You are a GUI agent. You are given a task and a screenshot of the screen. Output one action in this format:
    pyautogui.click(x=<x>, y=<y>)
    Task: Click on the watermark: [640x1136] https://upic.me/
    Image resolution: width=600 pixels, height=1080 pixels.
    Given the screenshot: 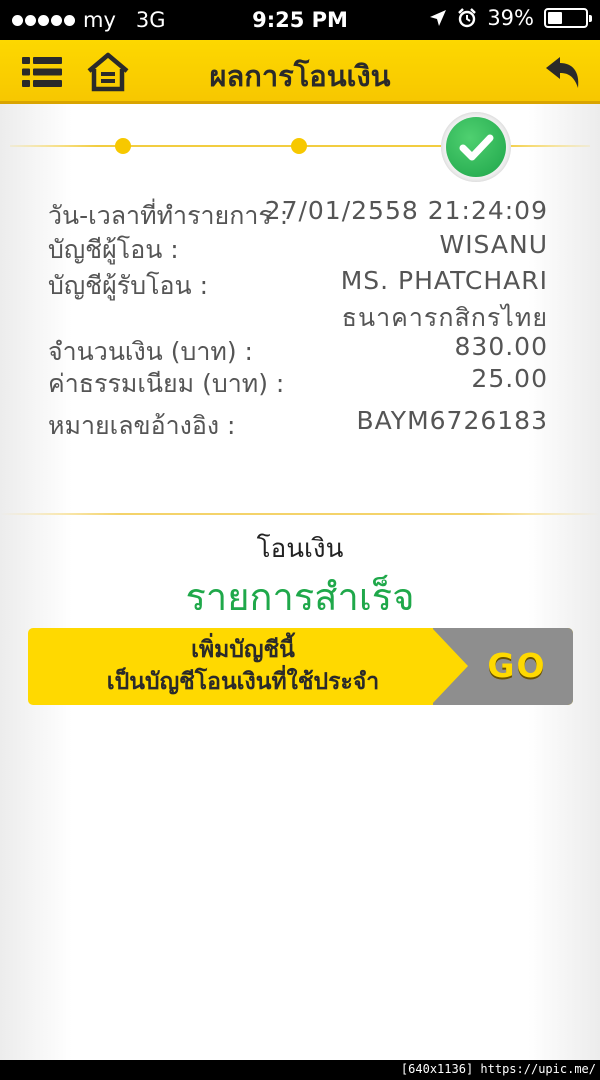 What is the action you would take?
    pyautogui.click(x=498, y=1069)
    